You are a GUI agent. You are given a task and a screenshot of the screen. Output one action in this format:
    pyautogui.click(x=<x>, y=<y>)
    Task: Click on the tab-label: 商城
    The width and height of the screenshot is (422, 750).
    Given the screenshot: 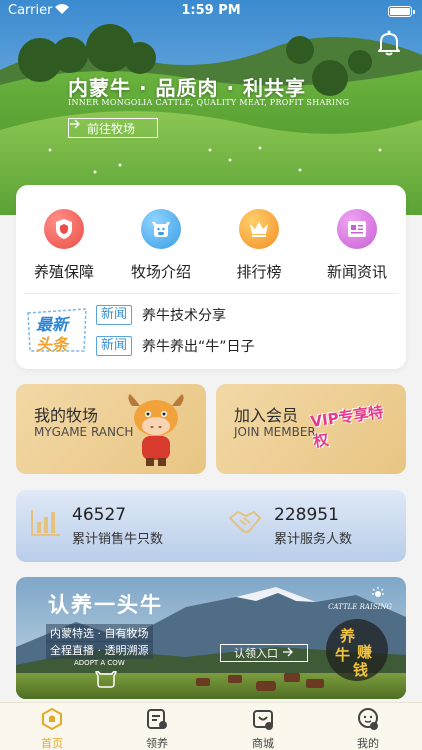 What is the action you would take?
    pyautogui.click(x=263, y=743)
    